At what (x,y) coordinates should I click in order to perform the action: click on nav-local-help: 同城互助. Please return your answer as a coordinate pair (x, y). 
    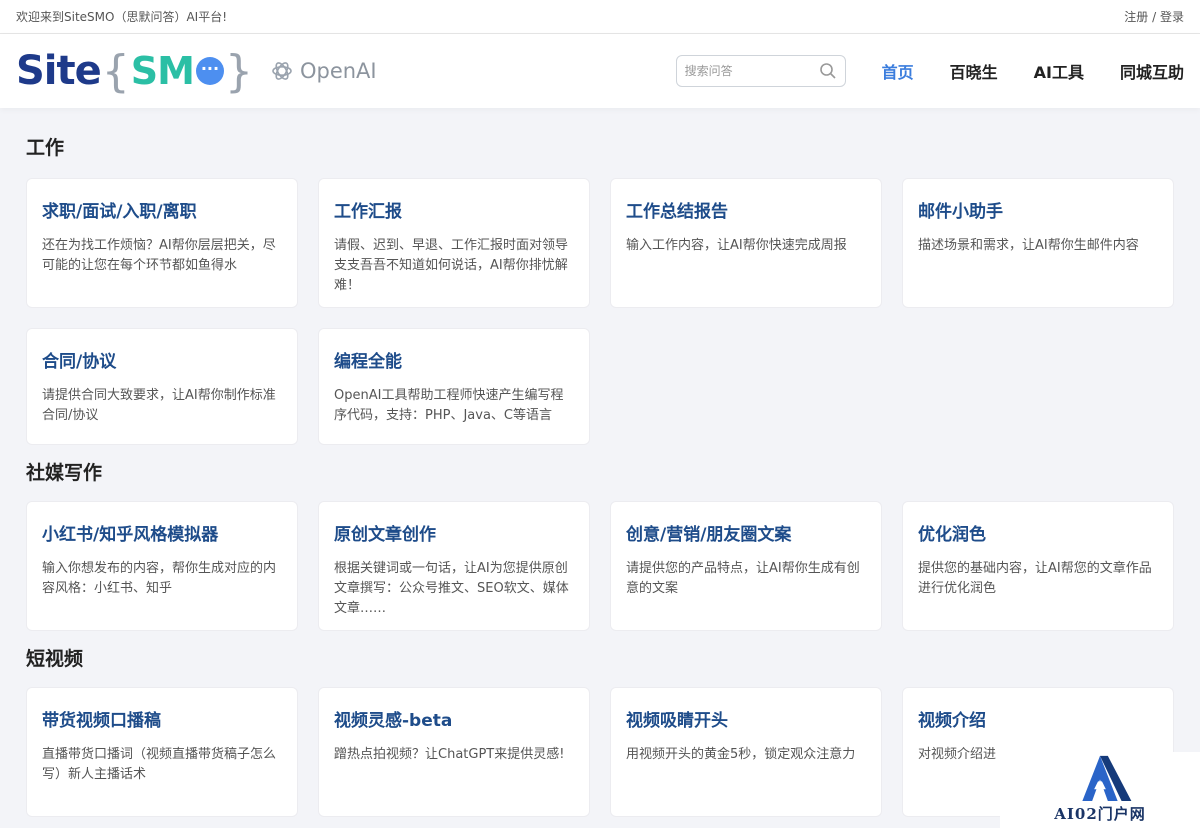
    Looking at the image, I should click on (1152, 71).